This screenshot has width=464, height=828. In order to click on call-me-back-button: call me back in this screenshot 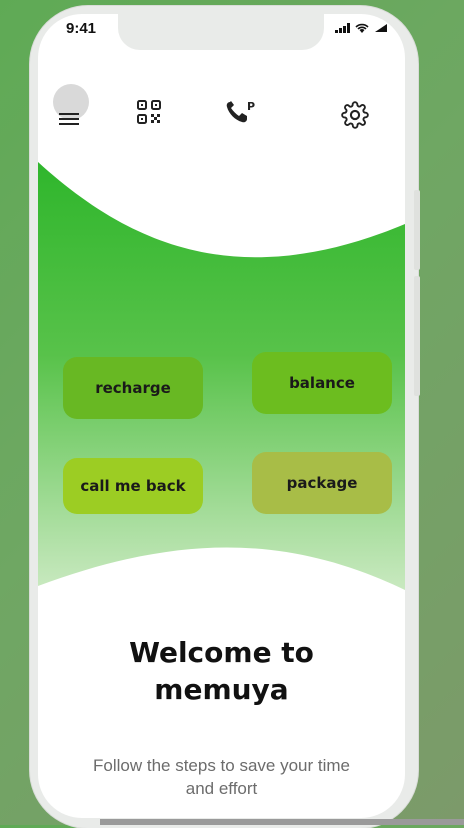, I will do `click(133, 486)`.